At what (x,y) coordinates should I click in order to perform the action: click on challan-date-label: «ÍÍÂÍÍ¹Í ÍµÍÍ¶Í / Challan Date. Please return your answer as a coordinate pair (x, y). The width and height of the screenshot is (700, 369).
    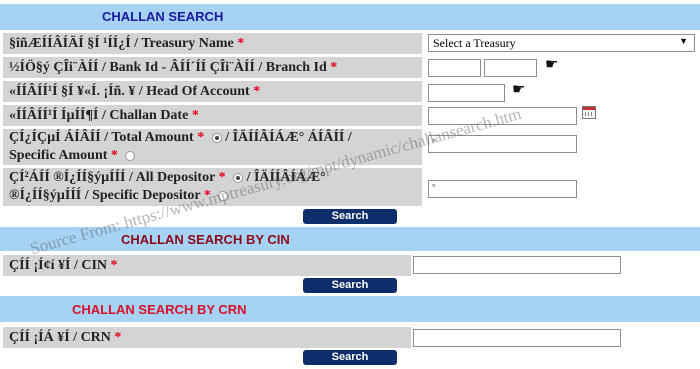
    Looking at the image, I should click on (99, 115).